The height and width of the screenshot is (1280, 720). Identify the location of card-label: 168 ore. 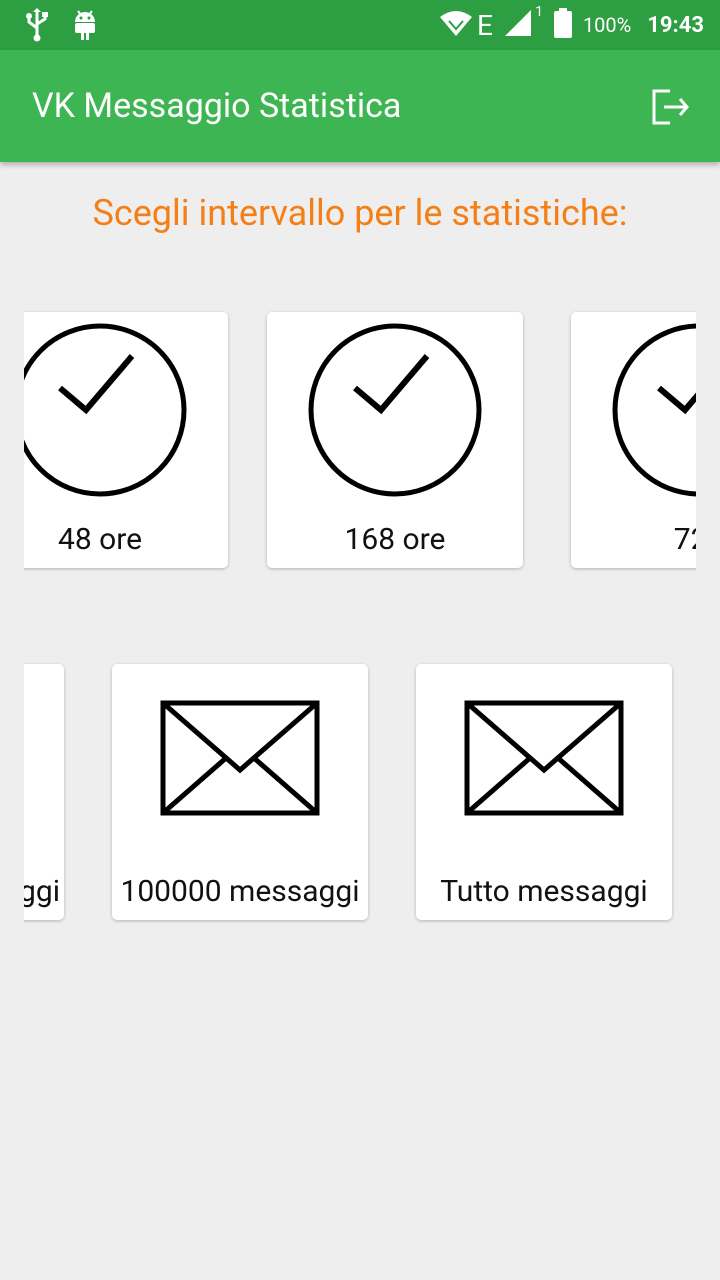
(395, 539).